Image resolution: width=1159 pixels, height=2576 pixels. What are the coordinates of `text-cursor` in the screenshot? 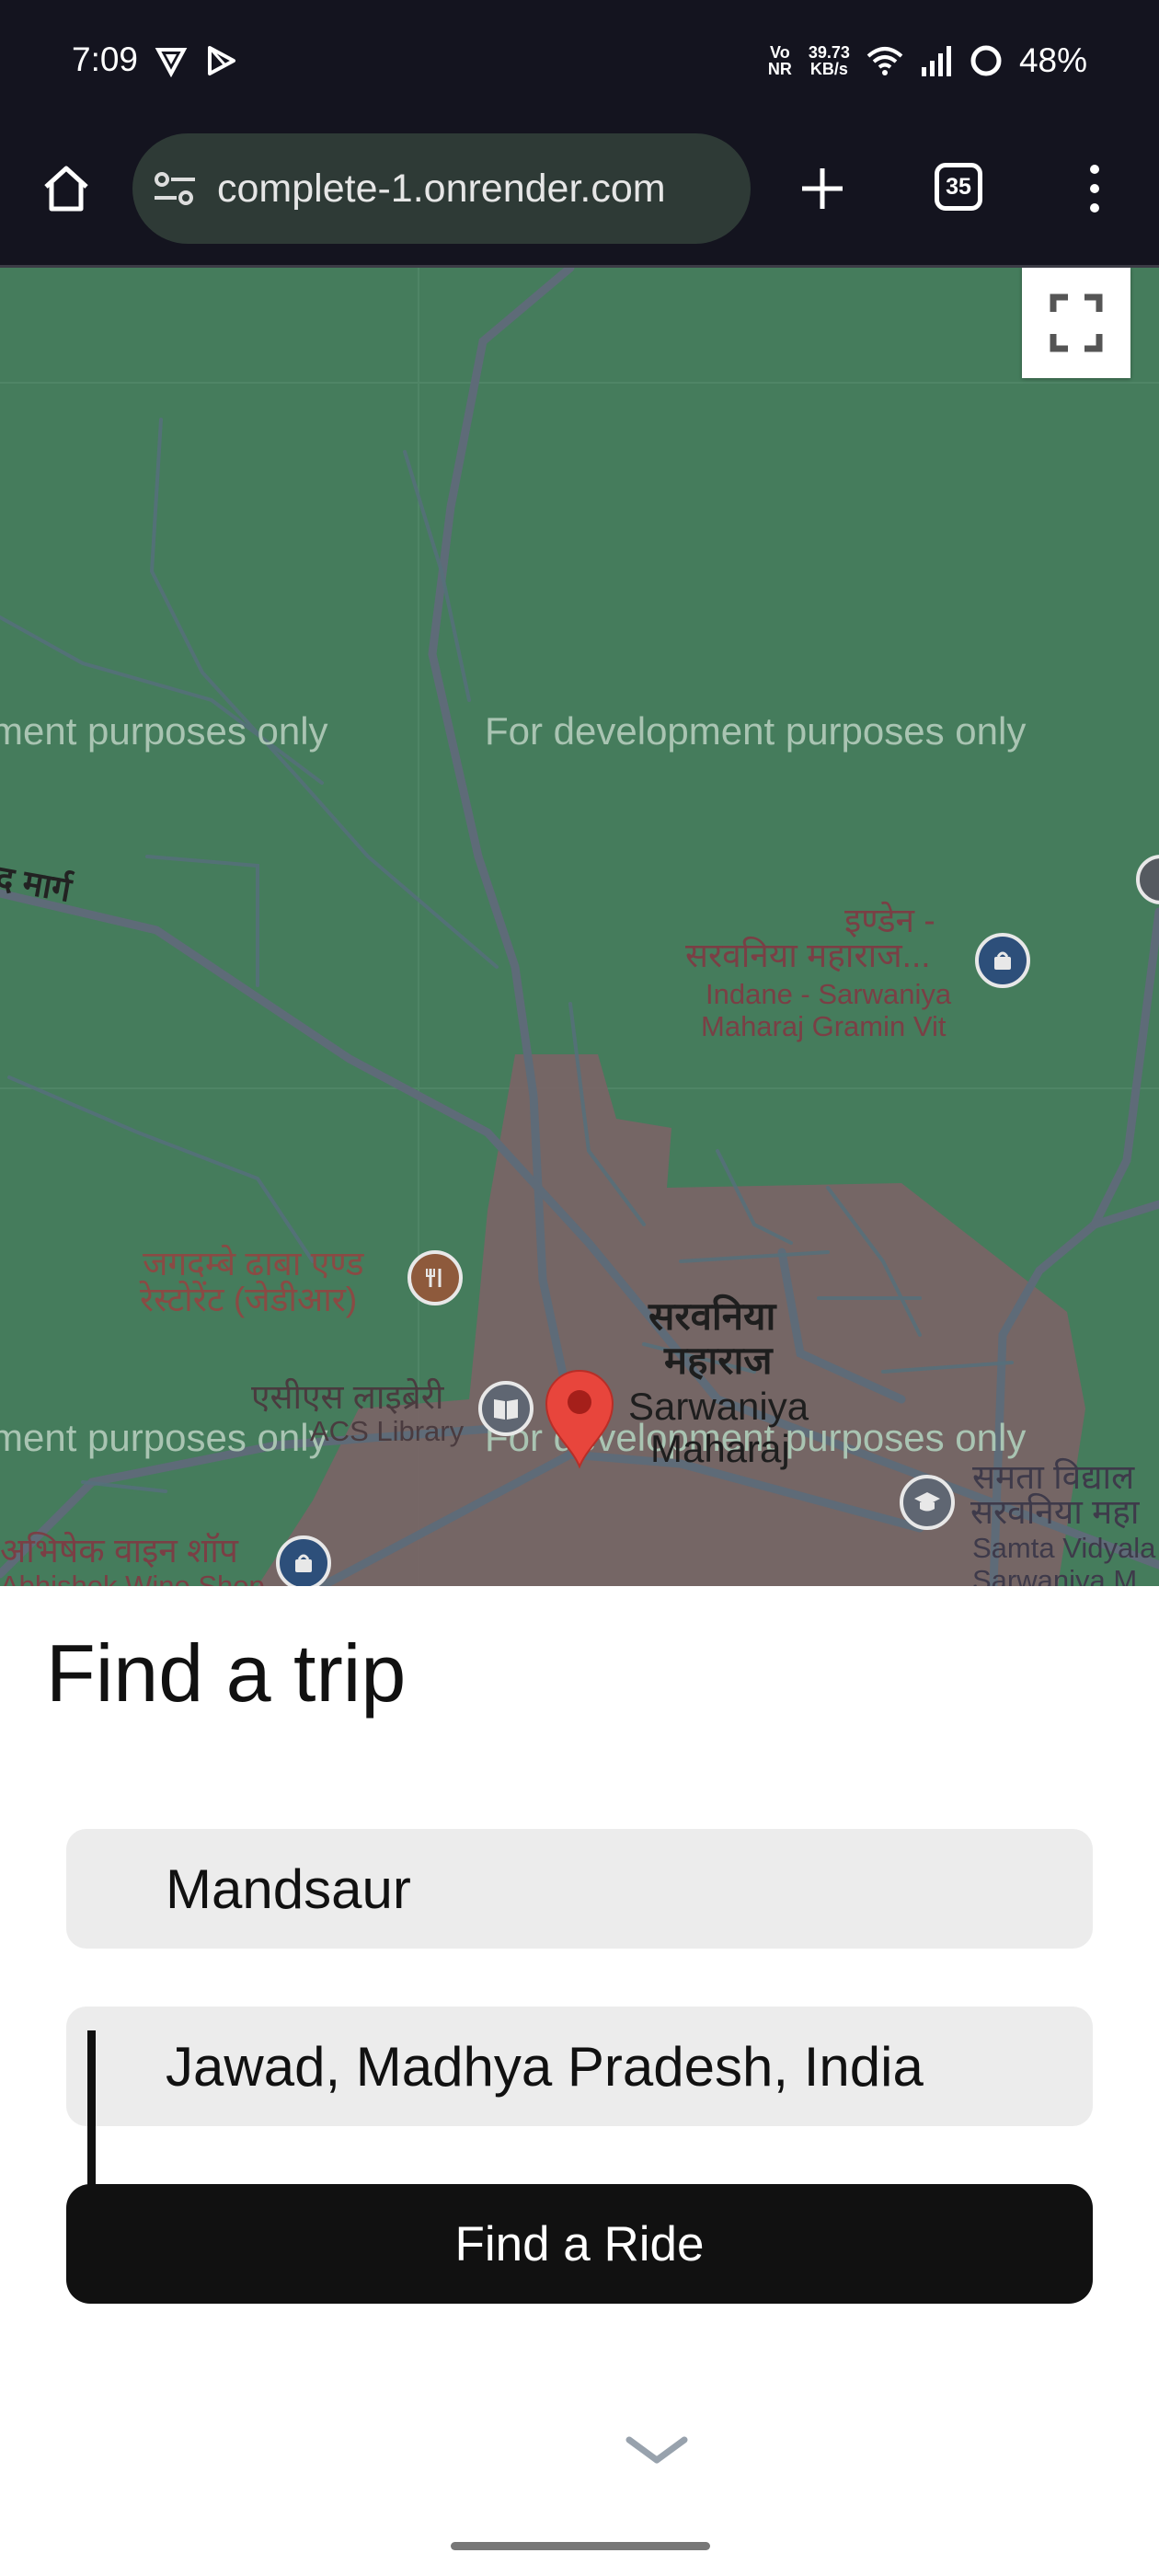 It's located at (91, 2117).